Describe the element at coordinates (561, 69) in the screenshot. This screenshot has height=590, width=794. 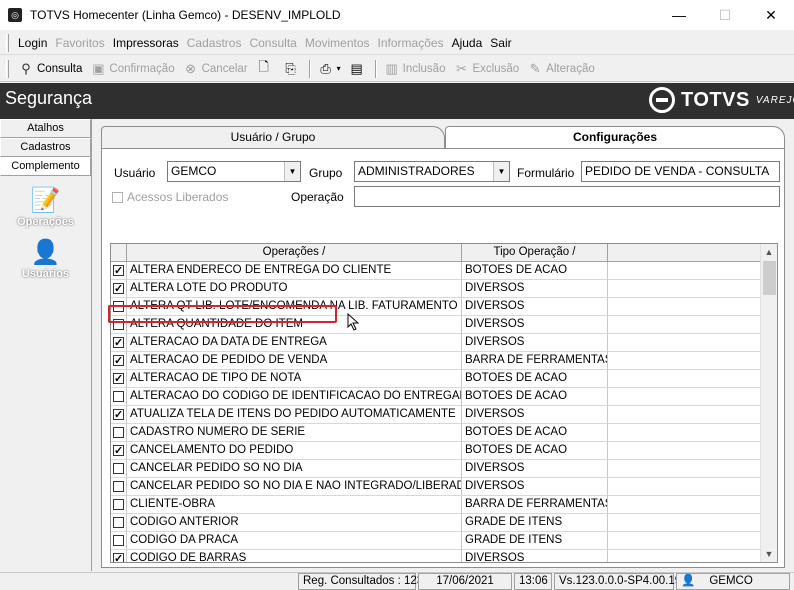
I see `alteracao-button: ✎ Alteração` at that location.